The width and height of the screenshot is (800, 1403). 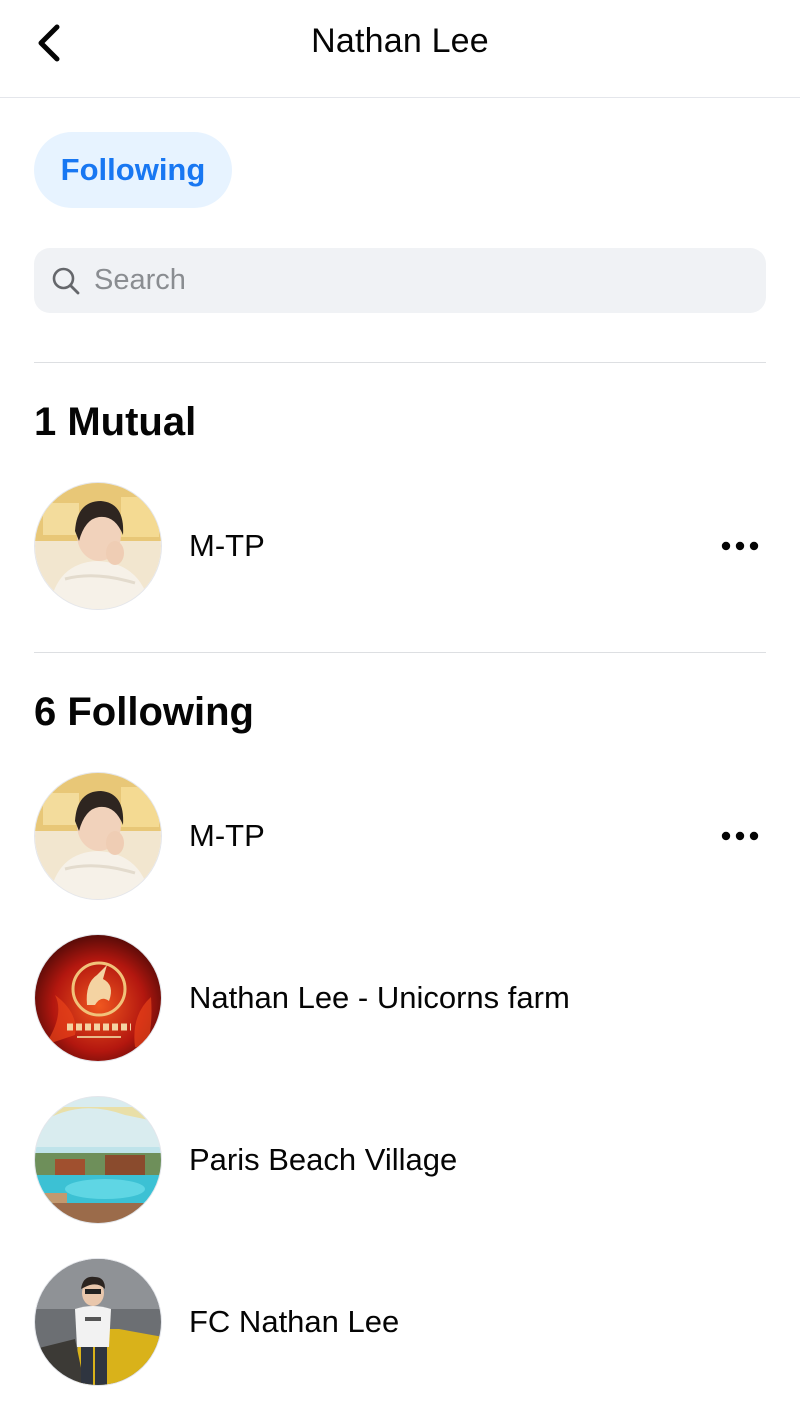 I want to click on following-filter-chip: Following, so click(x=133, y=170).